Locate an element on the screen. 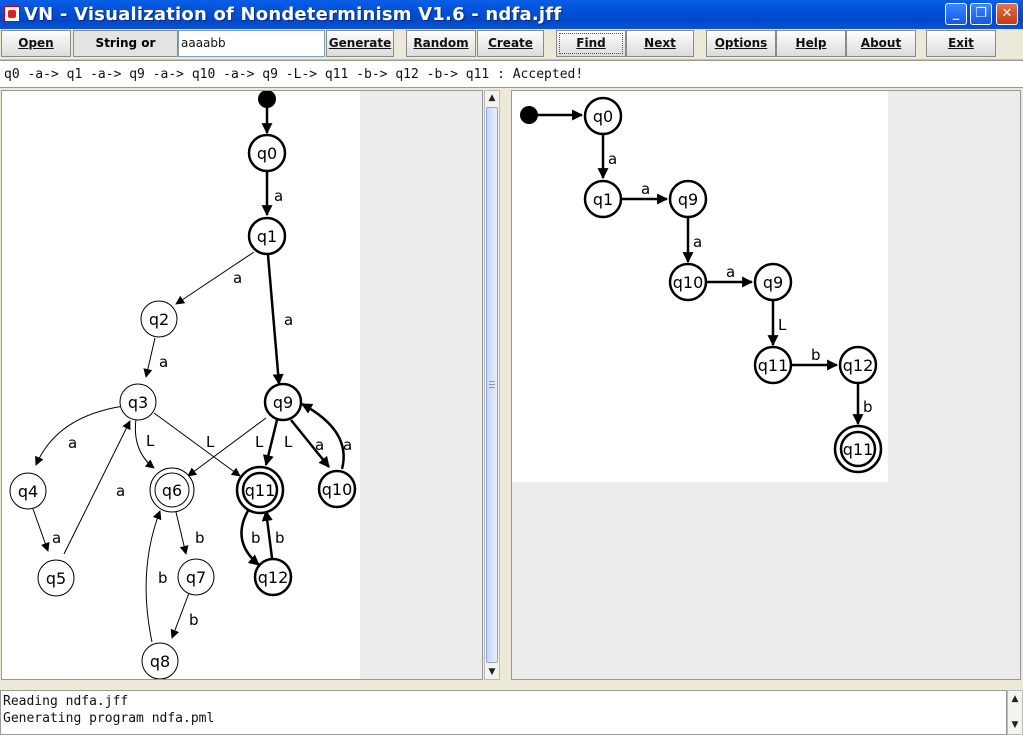  open-button-label: Open is located at coordinates (36, 43).